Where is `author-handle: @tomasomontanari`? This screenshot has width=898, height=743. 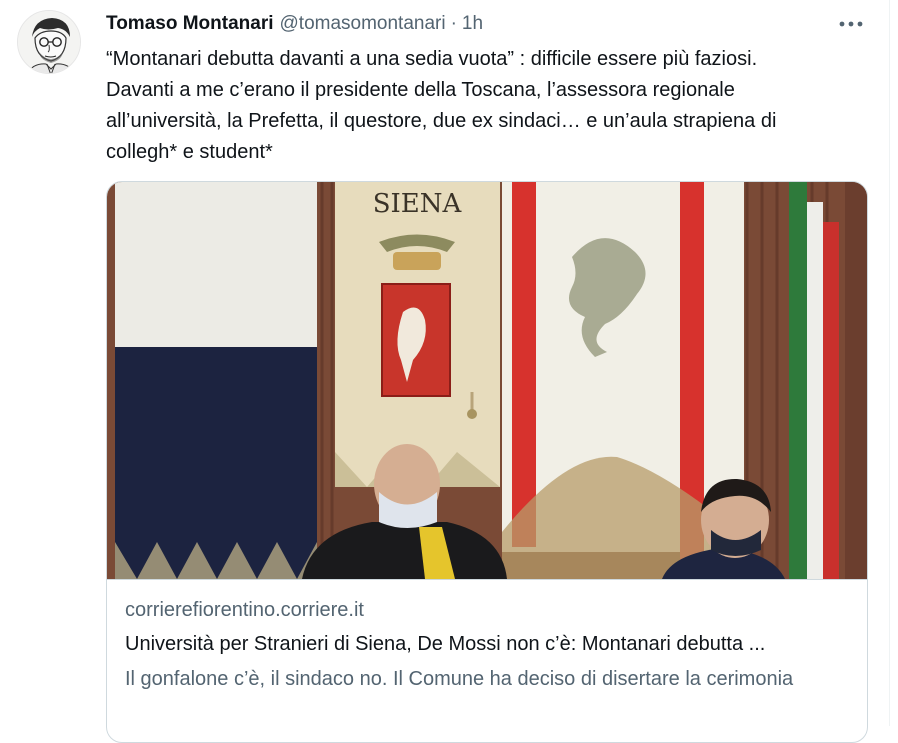 author-handle: @tomasomontanari is located at coordinates (363, 24).